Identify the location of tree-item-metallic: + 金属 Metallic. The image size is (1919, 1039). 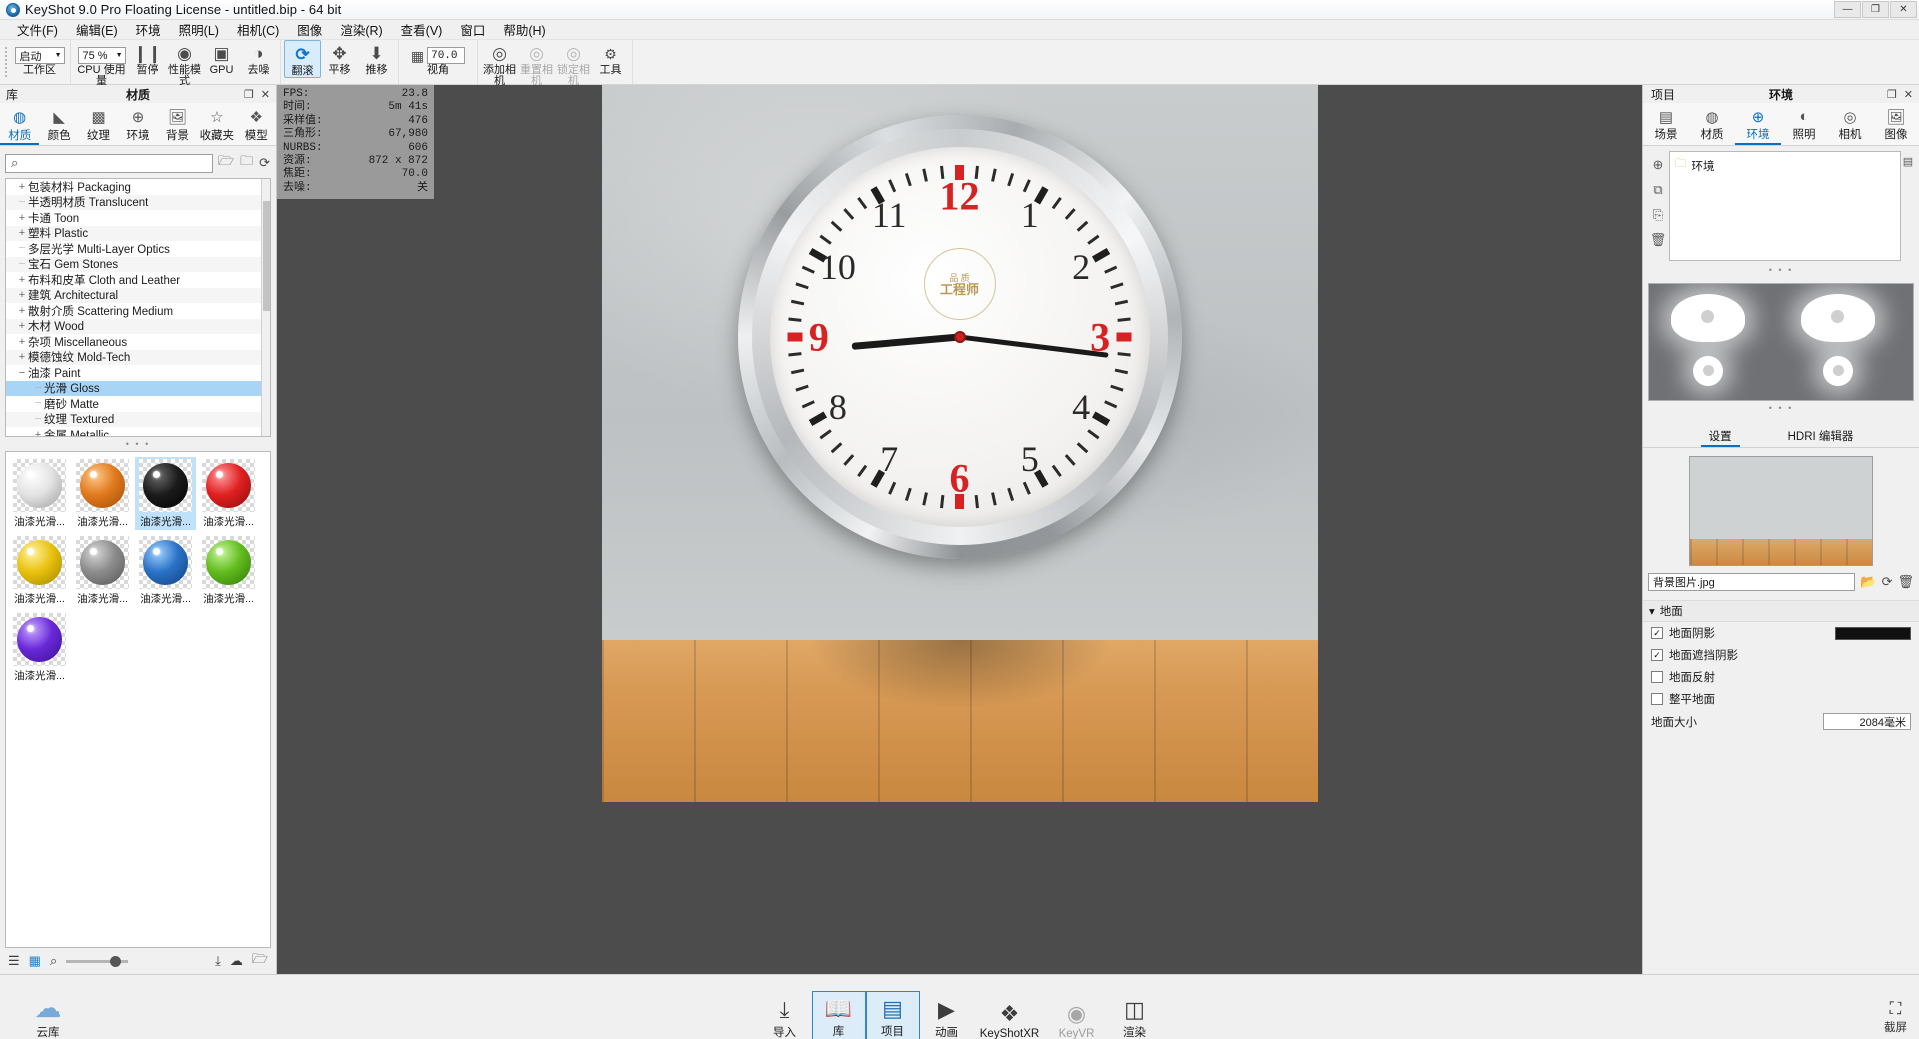
(138, 431).